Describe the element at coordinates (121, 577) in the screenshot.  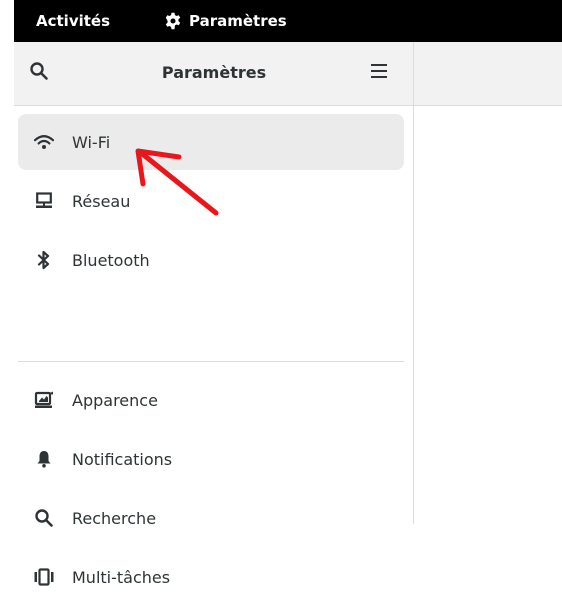
I see `sidebar-item-label: Multi-tâches` at that location.